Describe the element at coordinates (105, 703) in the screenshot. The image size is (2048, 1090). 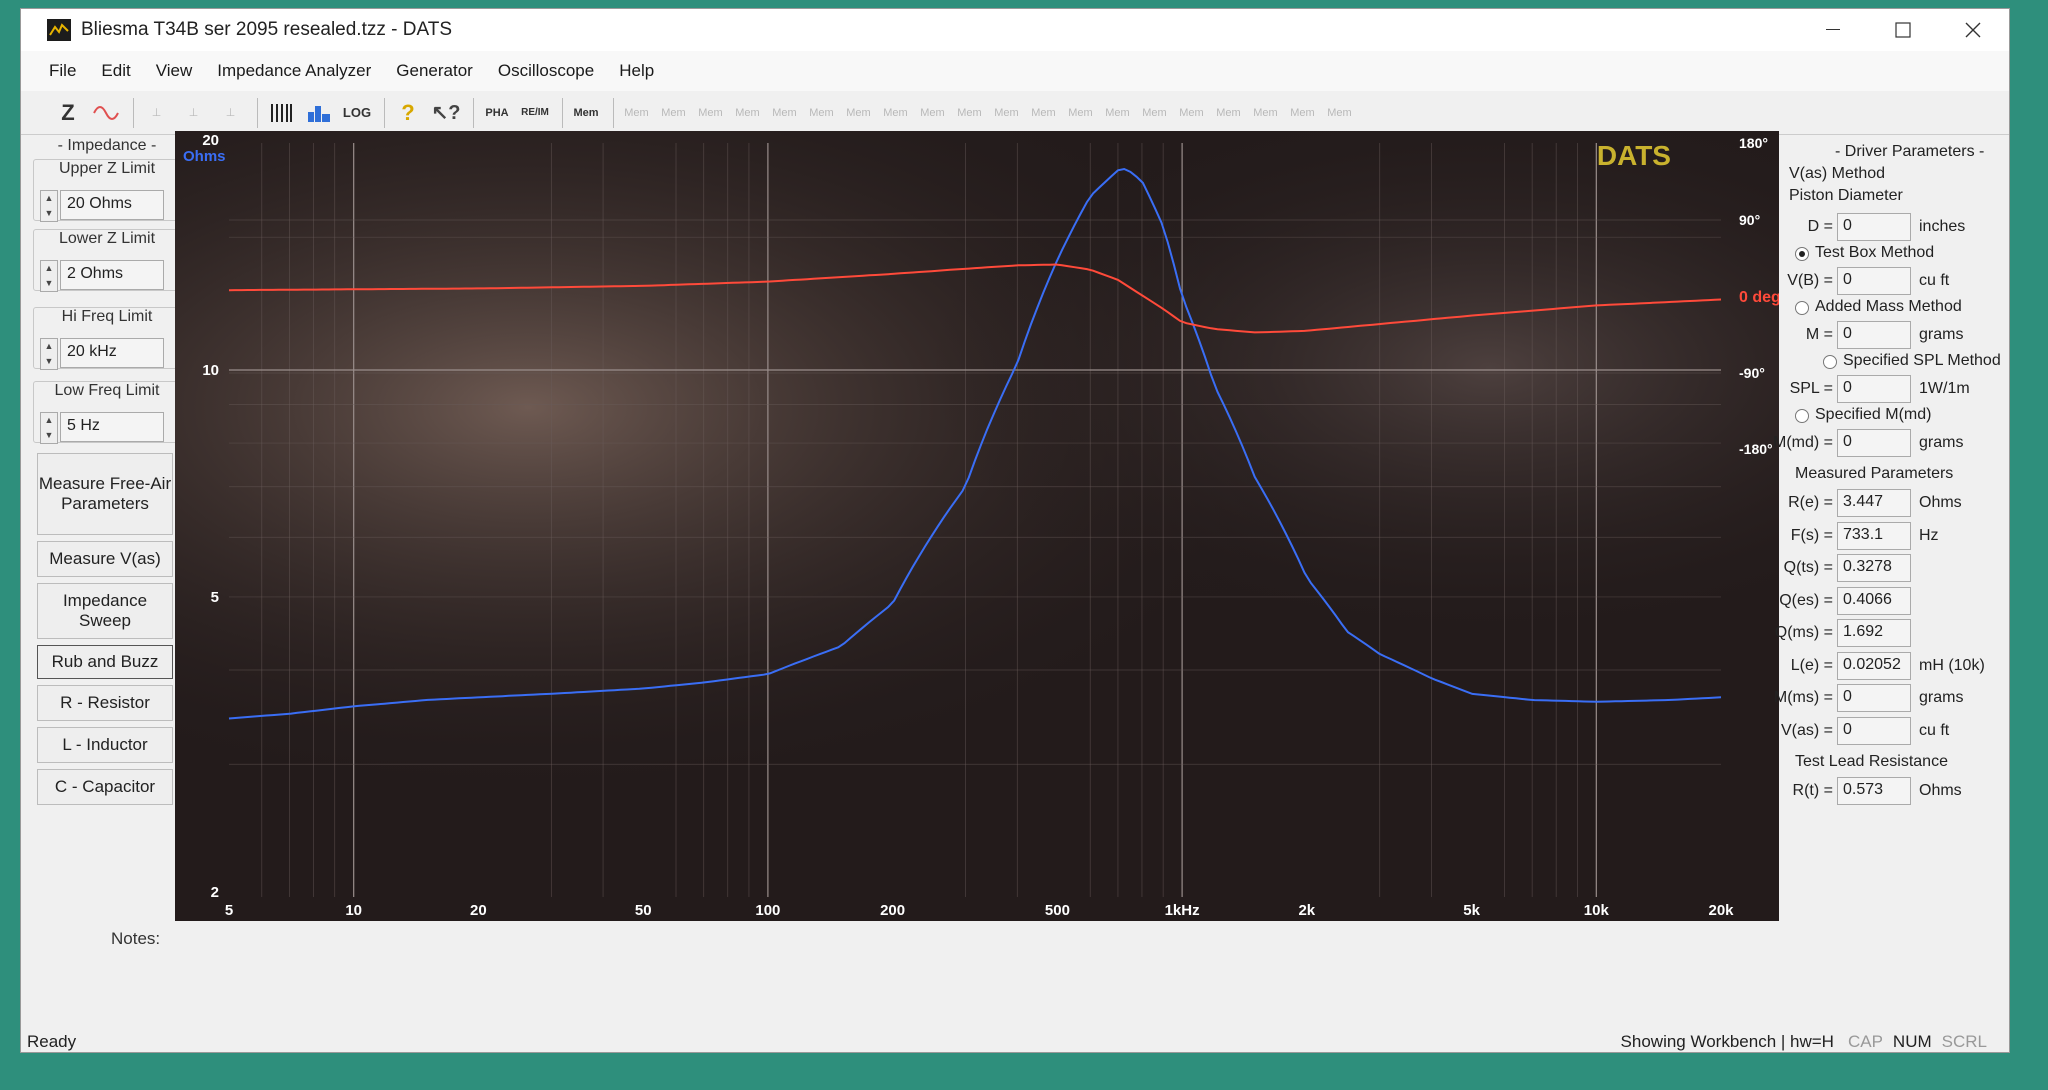
I see `resistor-button: R - Resistor` at that location.